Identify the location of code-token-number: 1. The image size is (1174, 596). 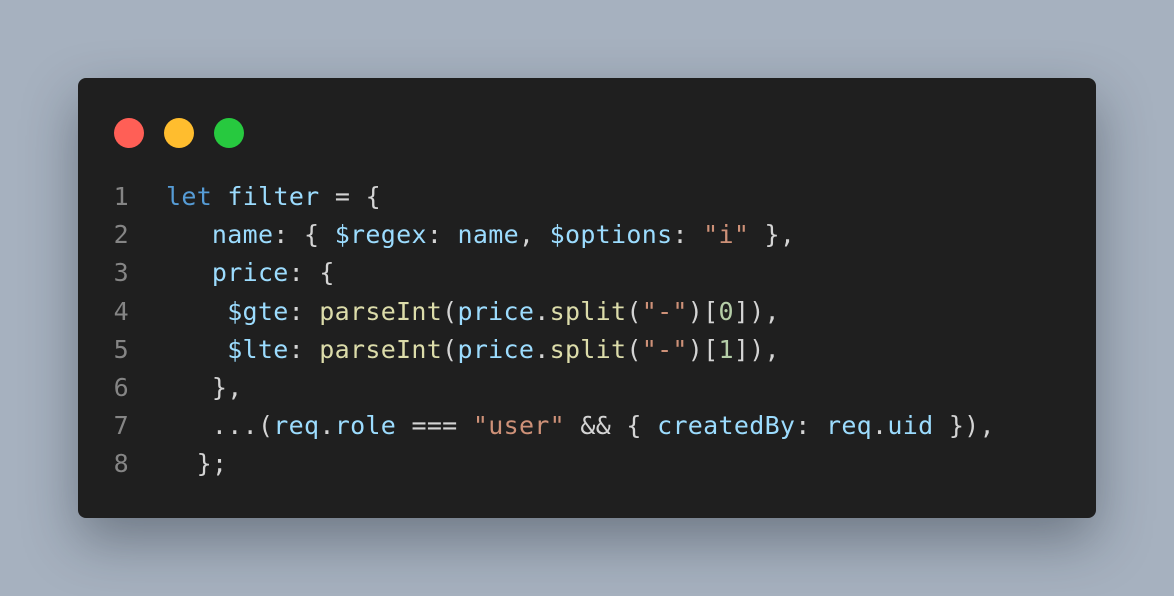
(726, 349).